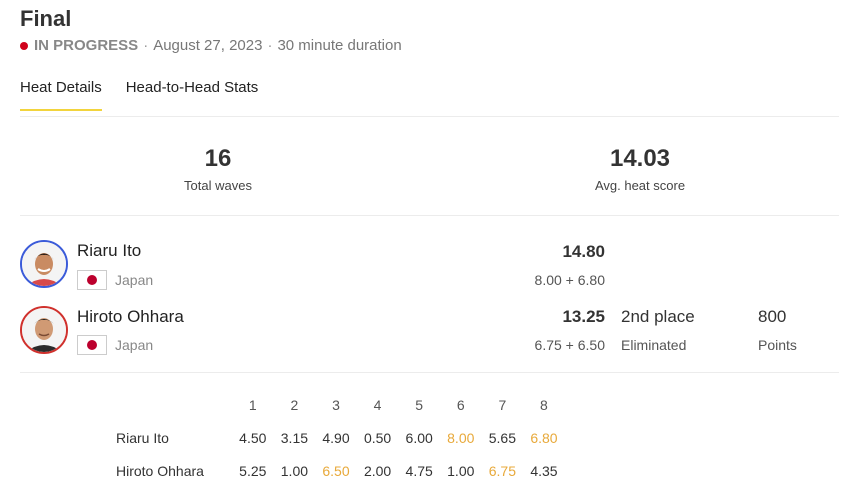 Image resolution: width=856 pixels, height=482 pixels. I want to click on wave-score-cell: 3.15, so click(294, 437).